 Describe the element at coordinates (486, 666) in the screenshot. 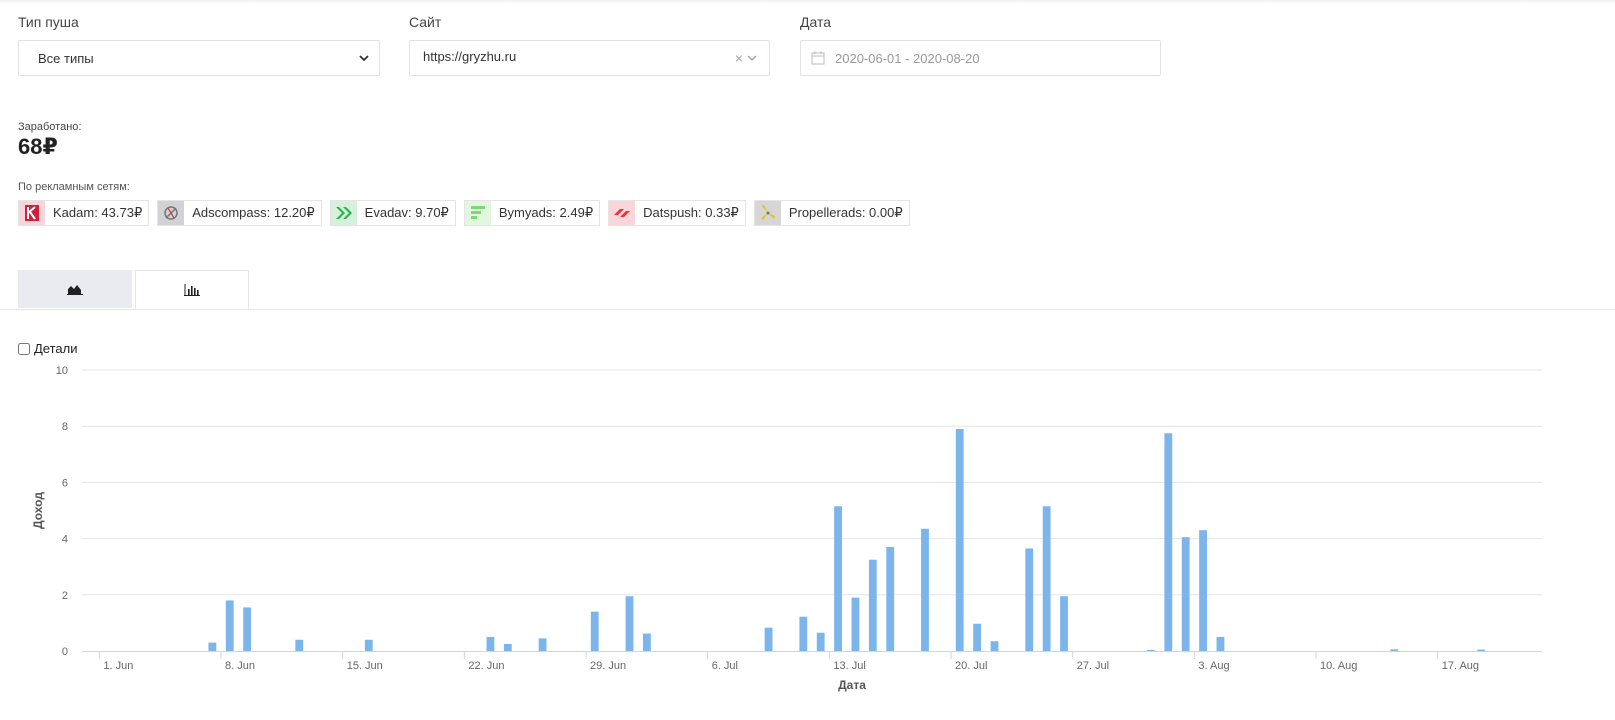

I see `x-tick-label: 22. Jun` at that location.